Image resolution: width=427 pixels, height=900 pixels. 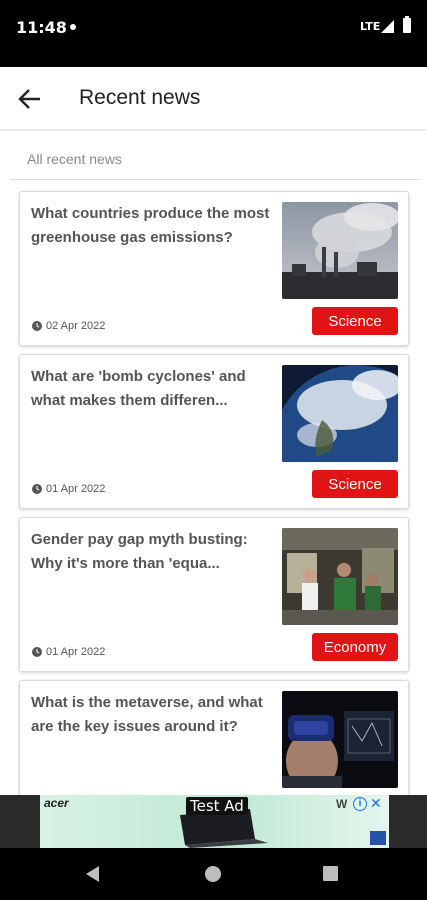 I want to click on nav-home-icon, so click(x=213, y=874).